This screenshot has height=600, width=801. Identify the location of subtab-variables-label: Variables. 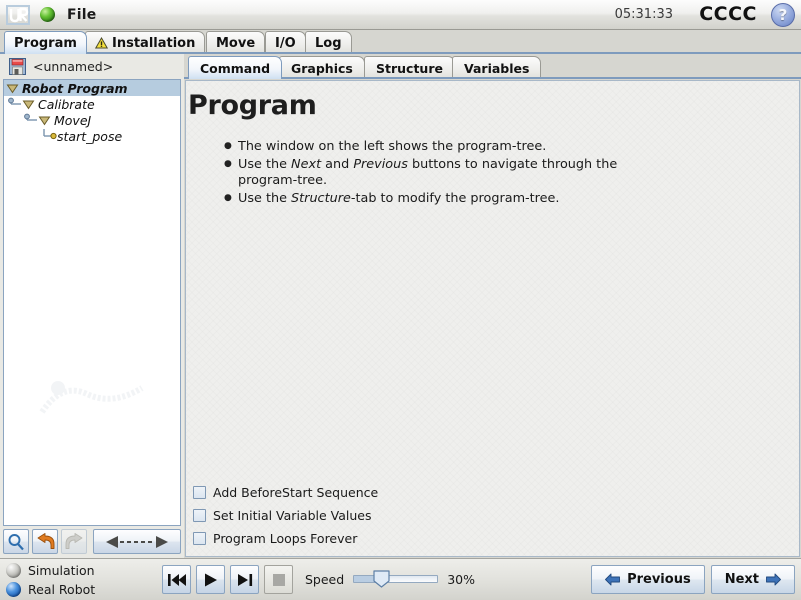
(497, 68).